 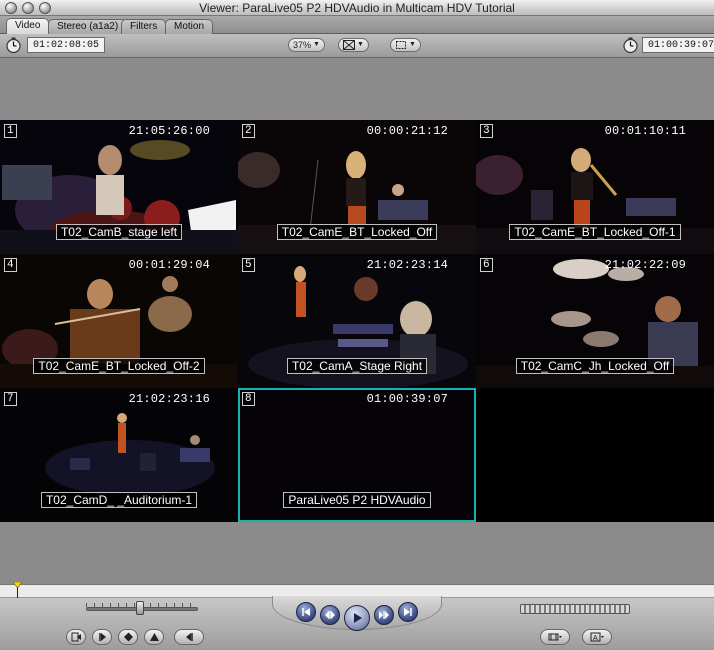 What do you see at coordinates (144, 26) in the screenshot?
I see `tab-filters: Filters` at bounding box center [144, 26].